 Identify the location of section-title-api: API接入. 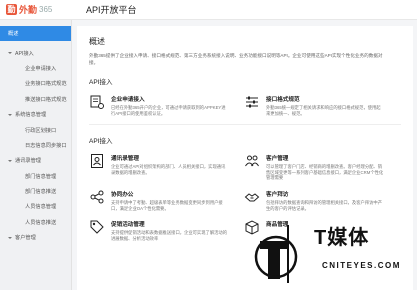
(101, 82).